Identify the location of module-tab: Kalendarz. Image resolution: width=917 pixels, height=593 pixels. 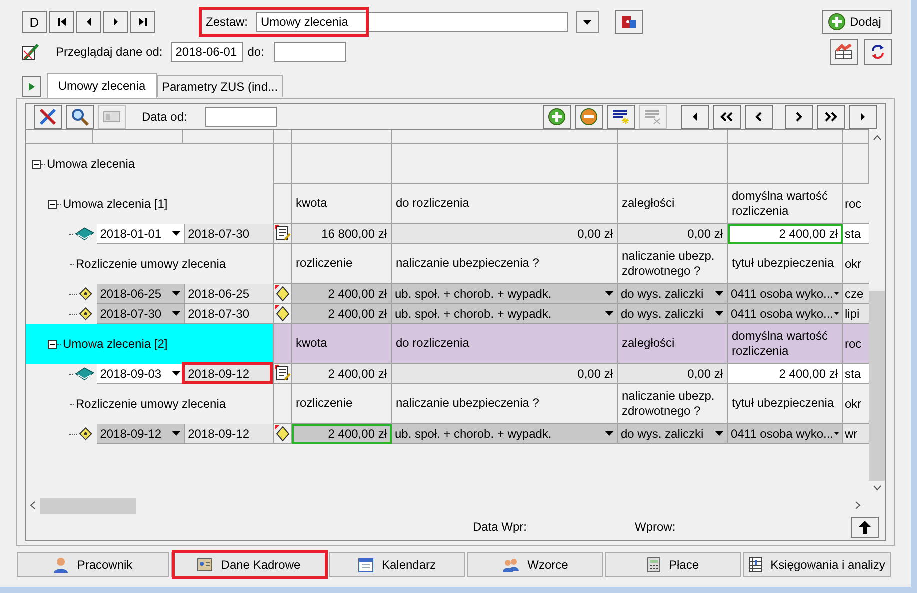
(397, 564).